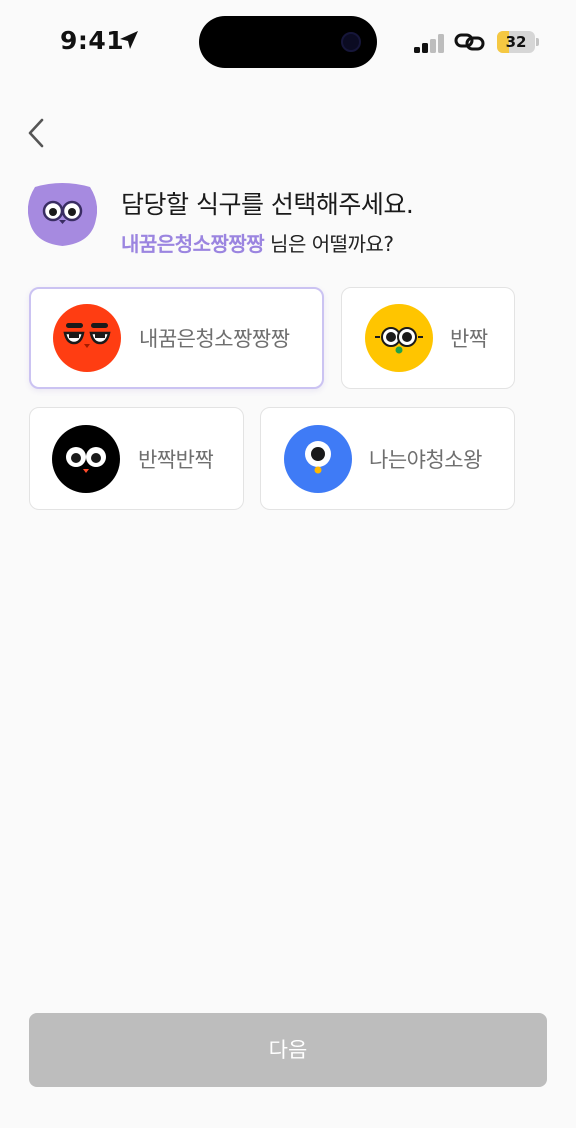 Image resolution: width=576 pixels, height=1128 pixels. Describe the element at coordinates (86, 458) in the screenshot. I see `black-owl-avatar-icon` at that location.